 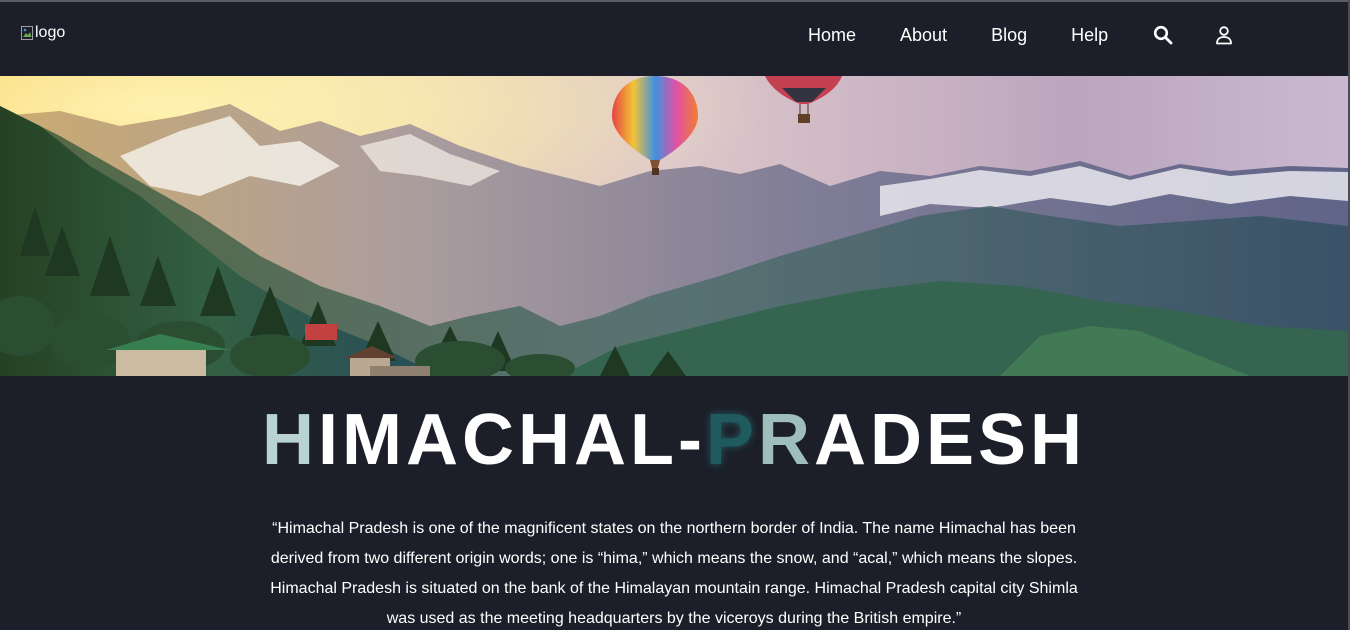 I want to click on main-nav: Home About Blog Help, so click(x=1041, y=35).